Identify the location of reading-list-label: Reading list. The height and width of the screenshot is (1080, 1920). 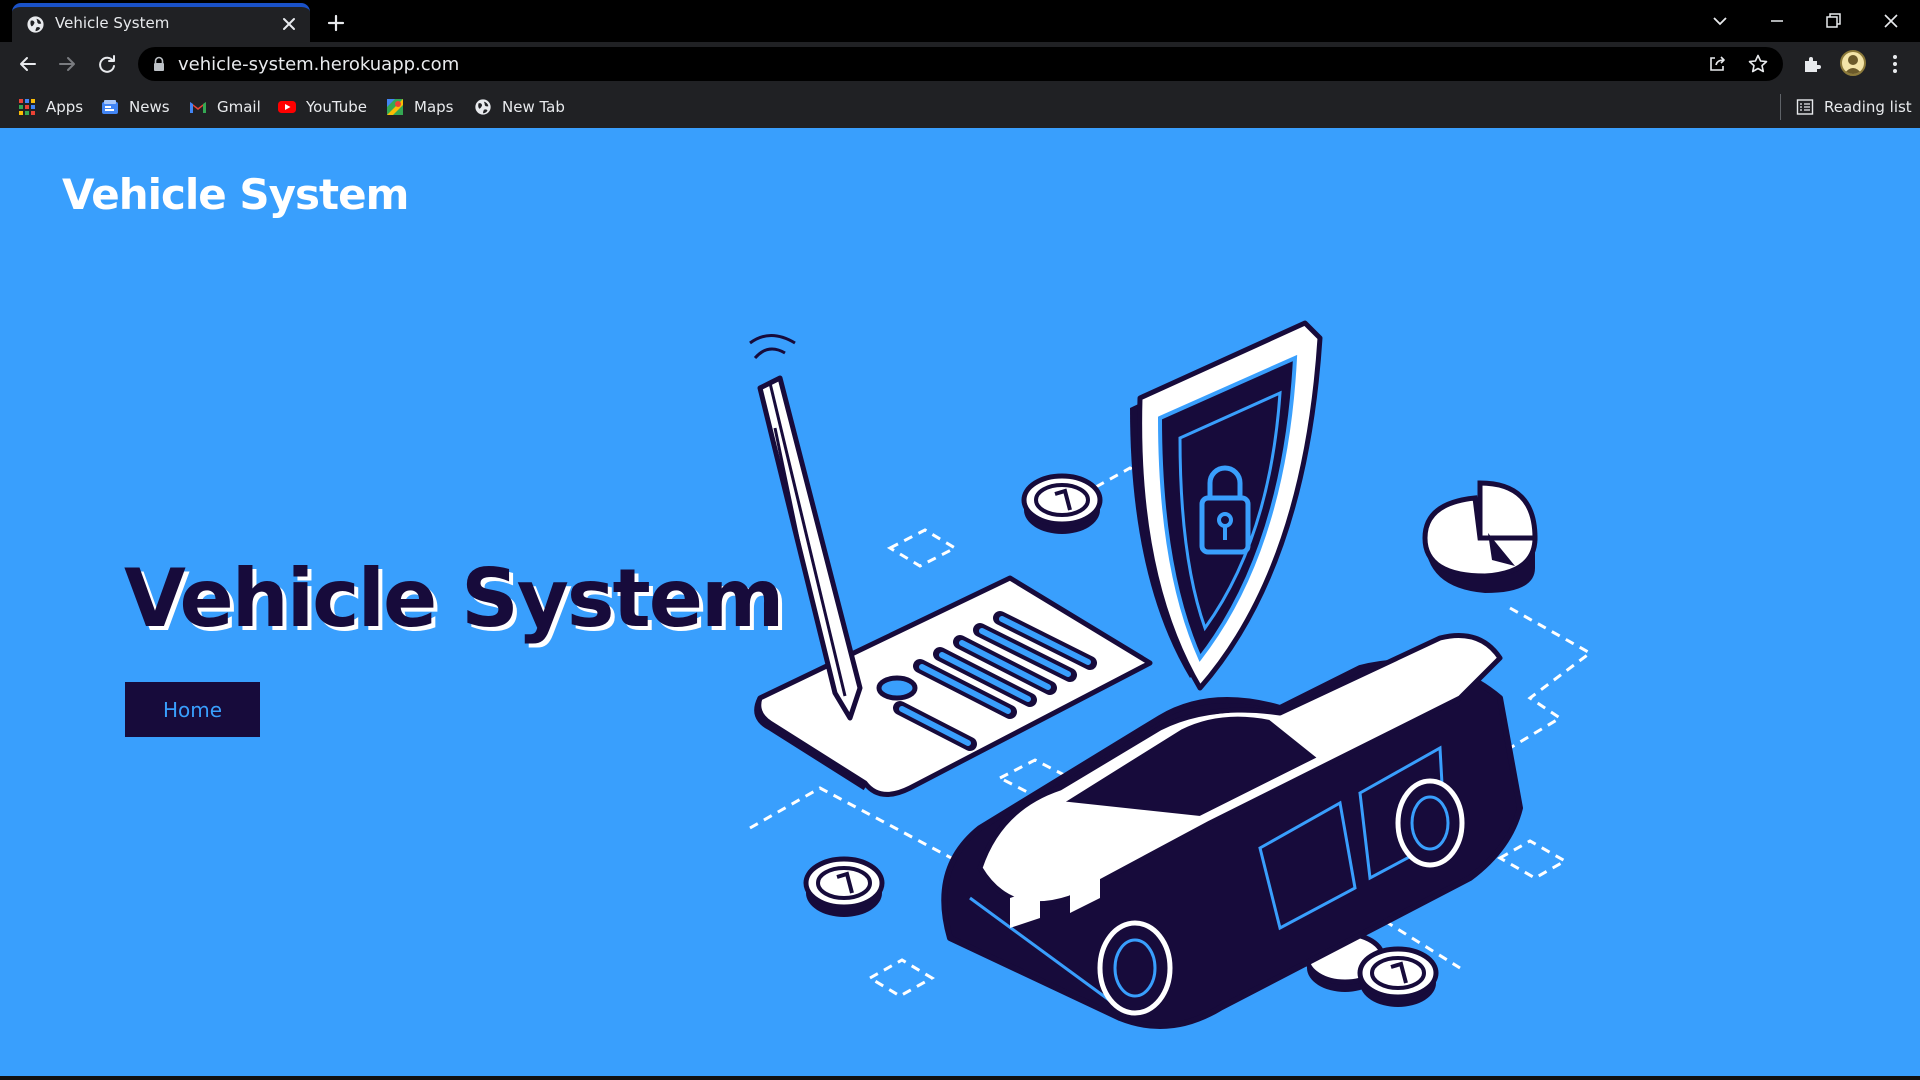
(1868, 107).